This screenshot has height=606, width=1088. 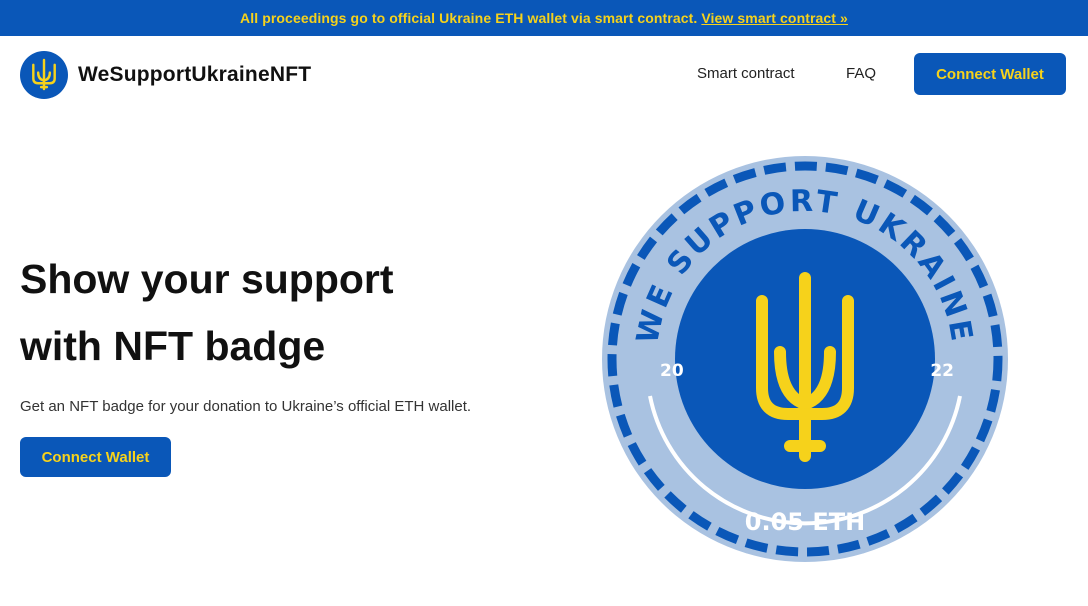 I want to click on logo-badge, so click(x=44, y=75).